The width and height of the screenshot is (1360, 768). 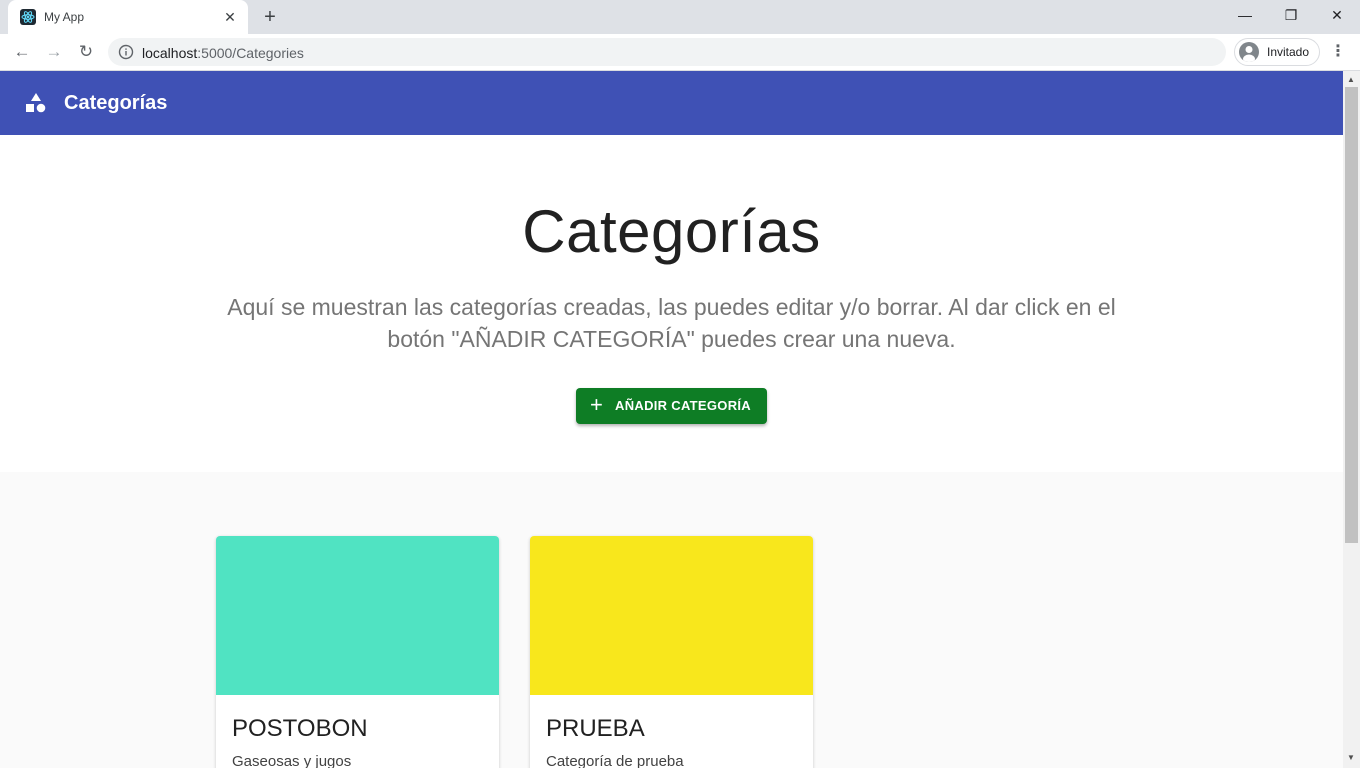 What do you see at coordinates (671, 103) in the screenshot?
I see `app-bar: Categorías` at bounding box center [671, 103].